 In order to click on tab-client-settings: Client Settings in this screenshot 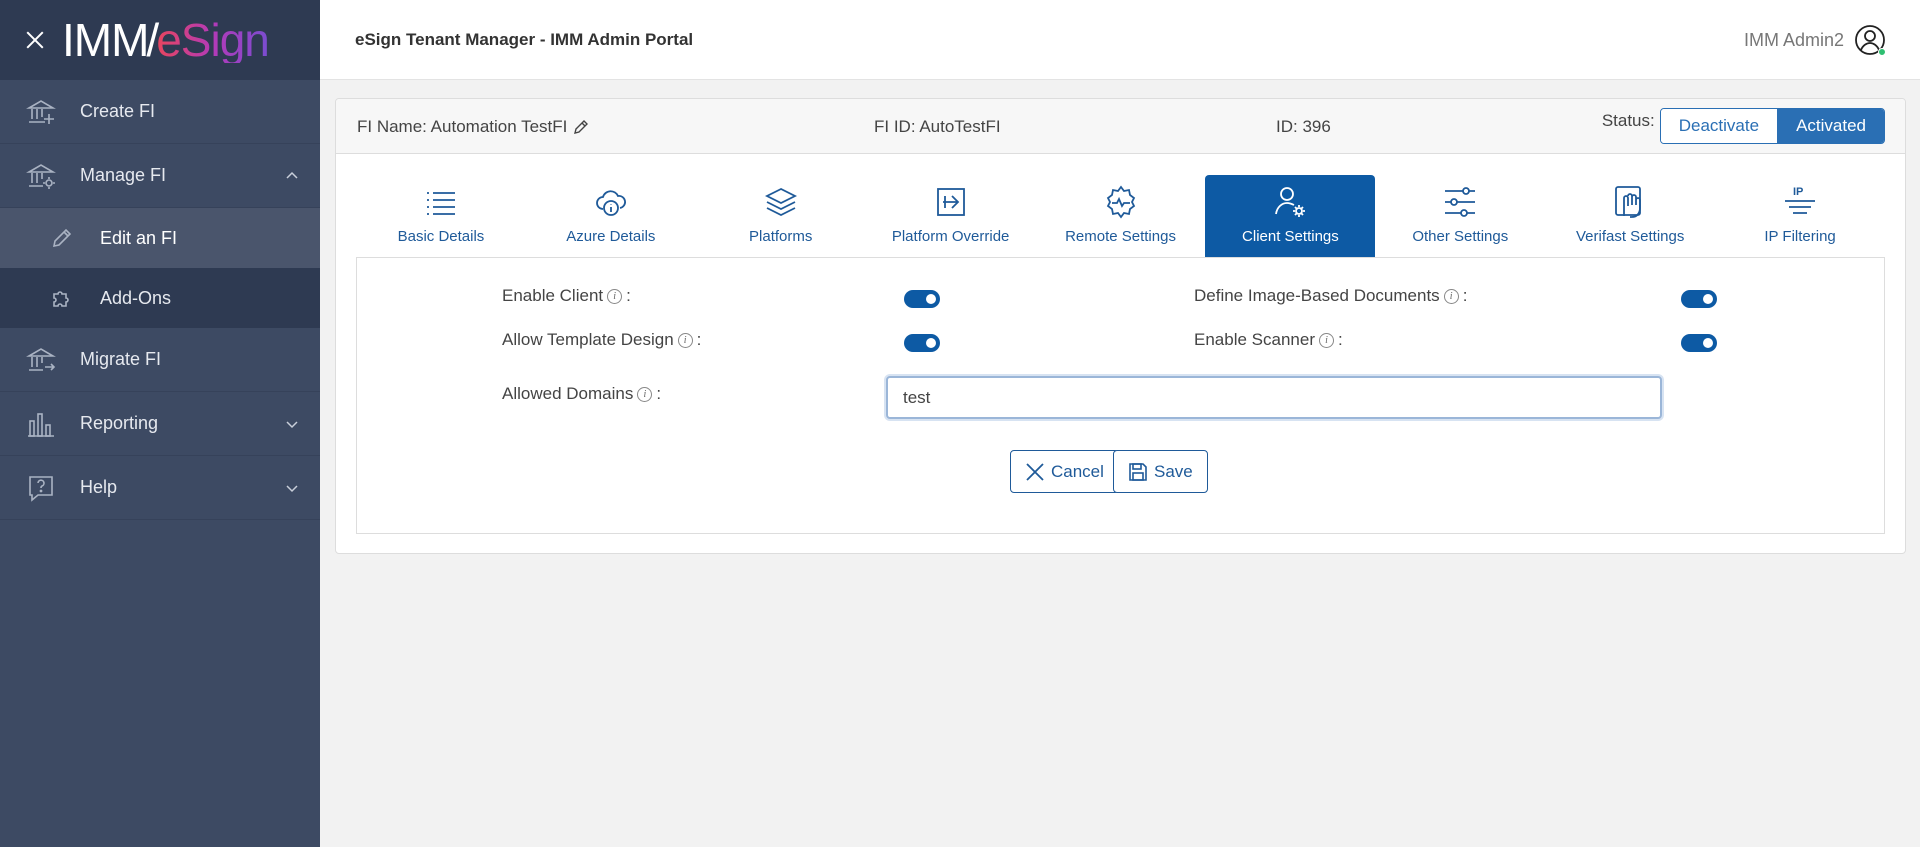, I will do `click(1290, 216)`.